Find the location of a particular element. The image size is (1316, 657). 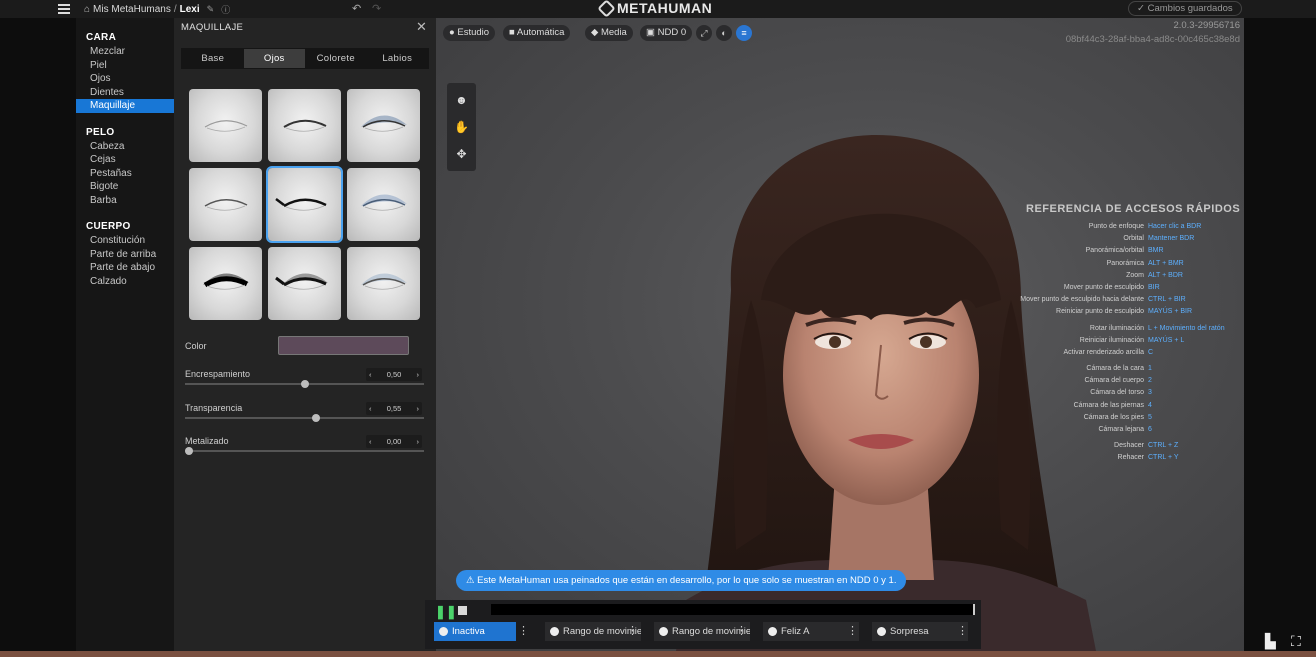

shortcut-row: Rehacer CTRL + Y is located at coordinates (1121, 458).